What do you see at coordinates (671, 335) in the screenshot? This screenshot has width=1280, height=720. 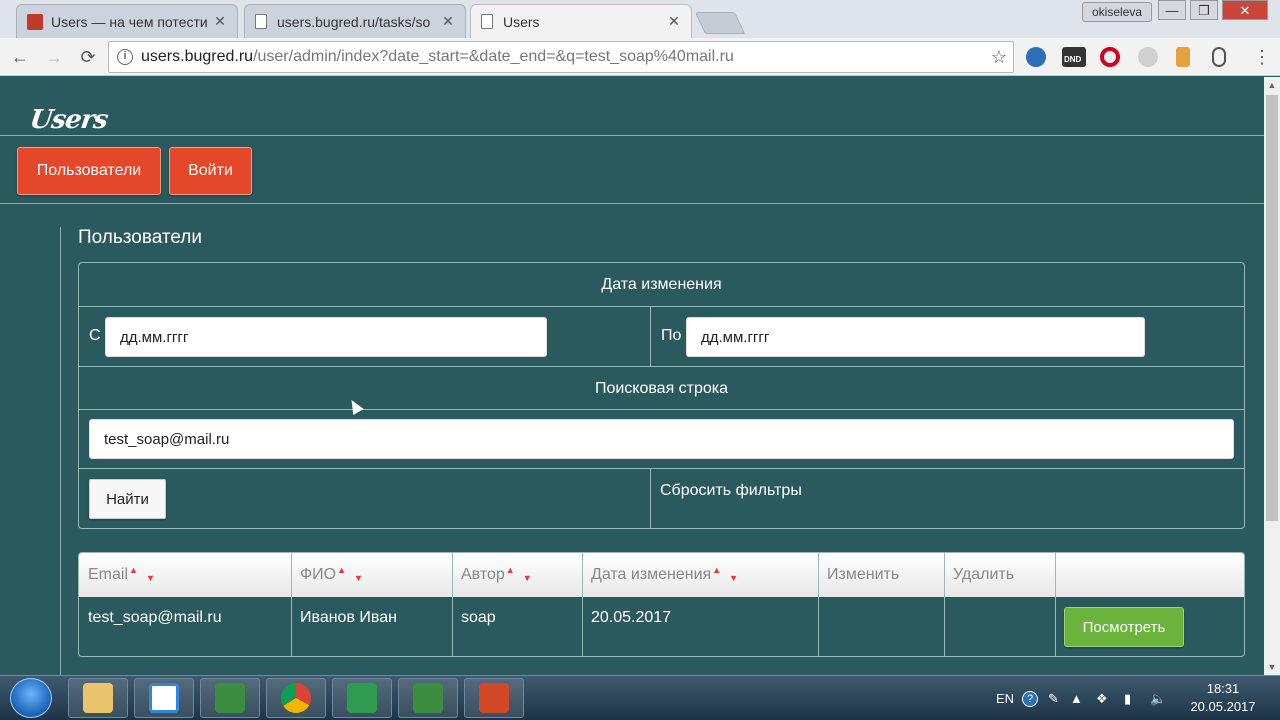 I see `date-to-label: По` at bounding box center [671, 335].